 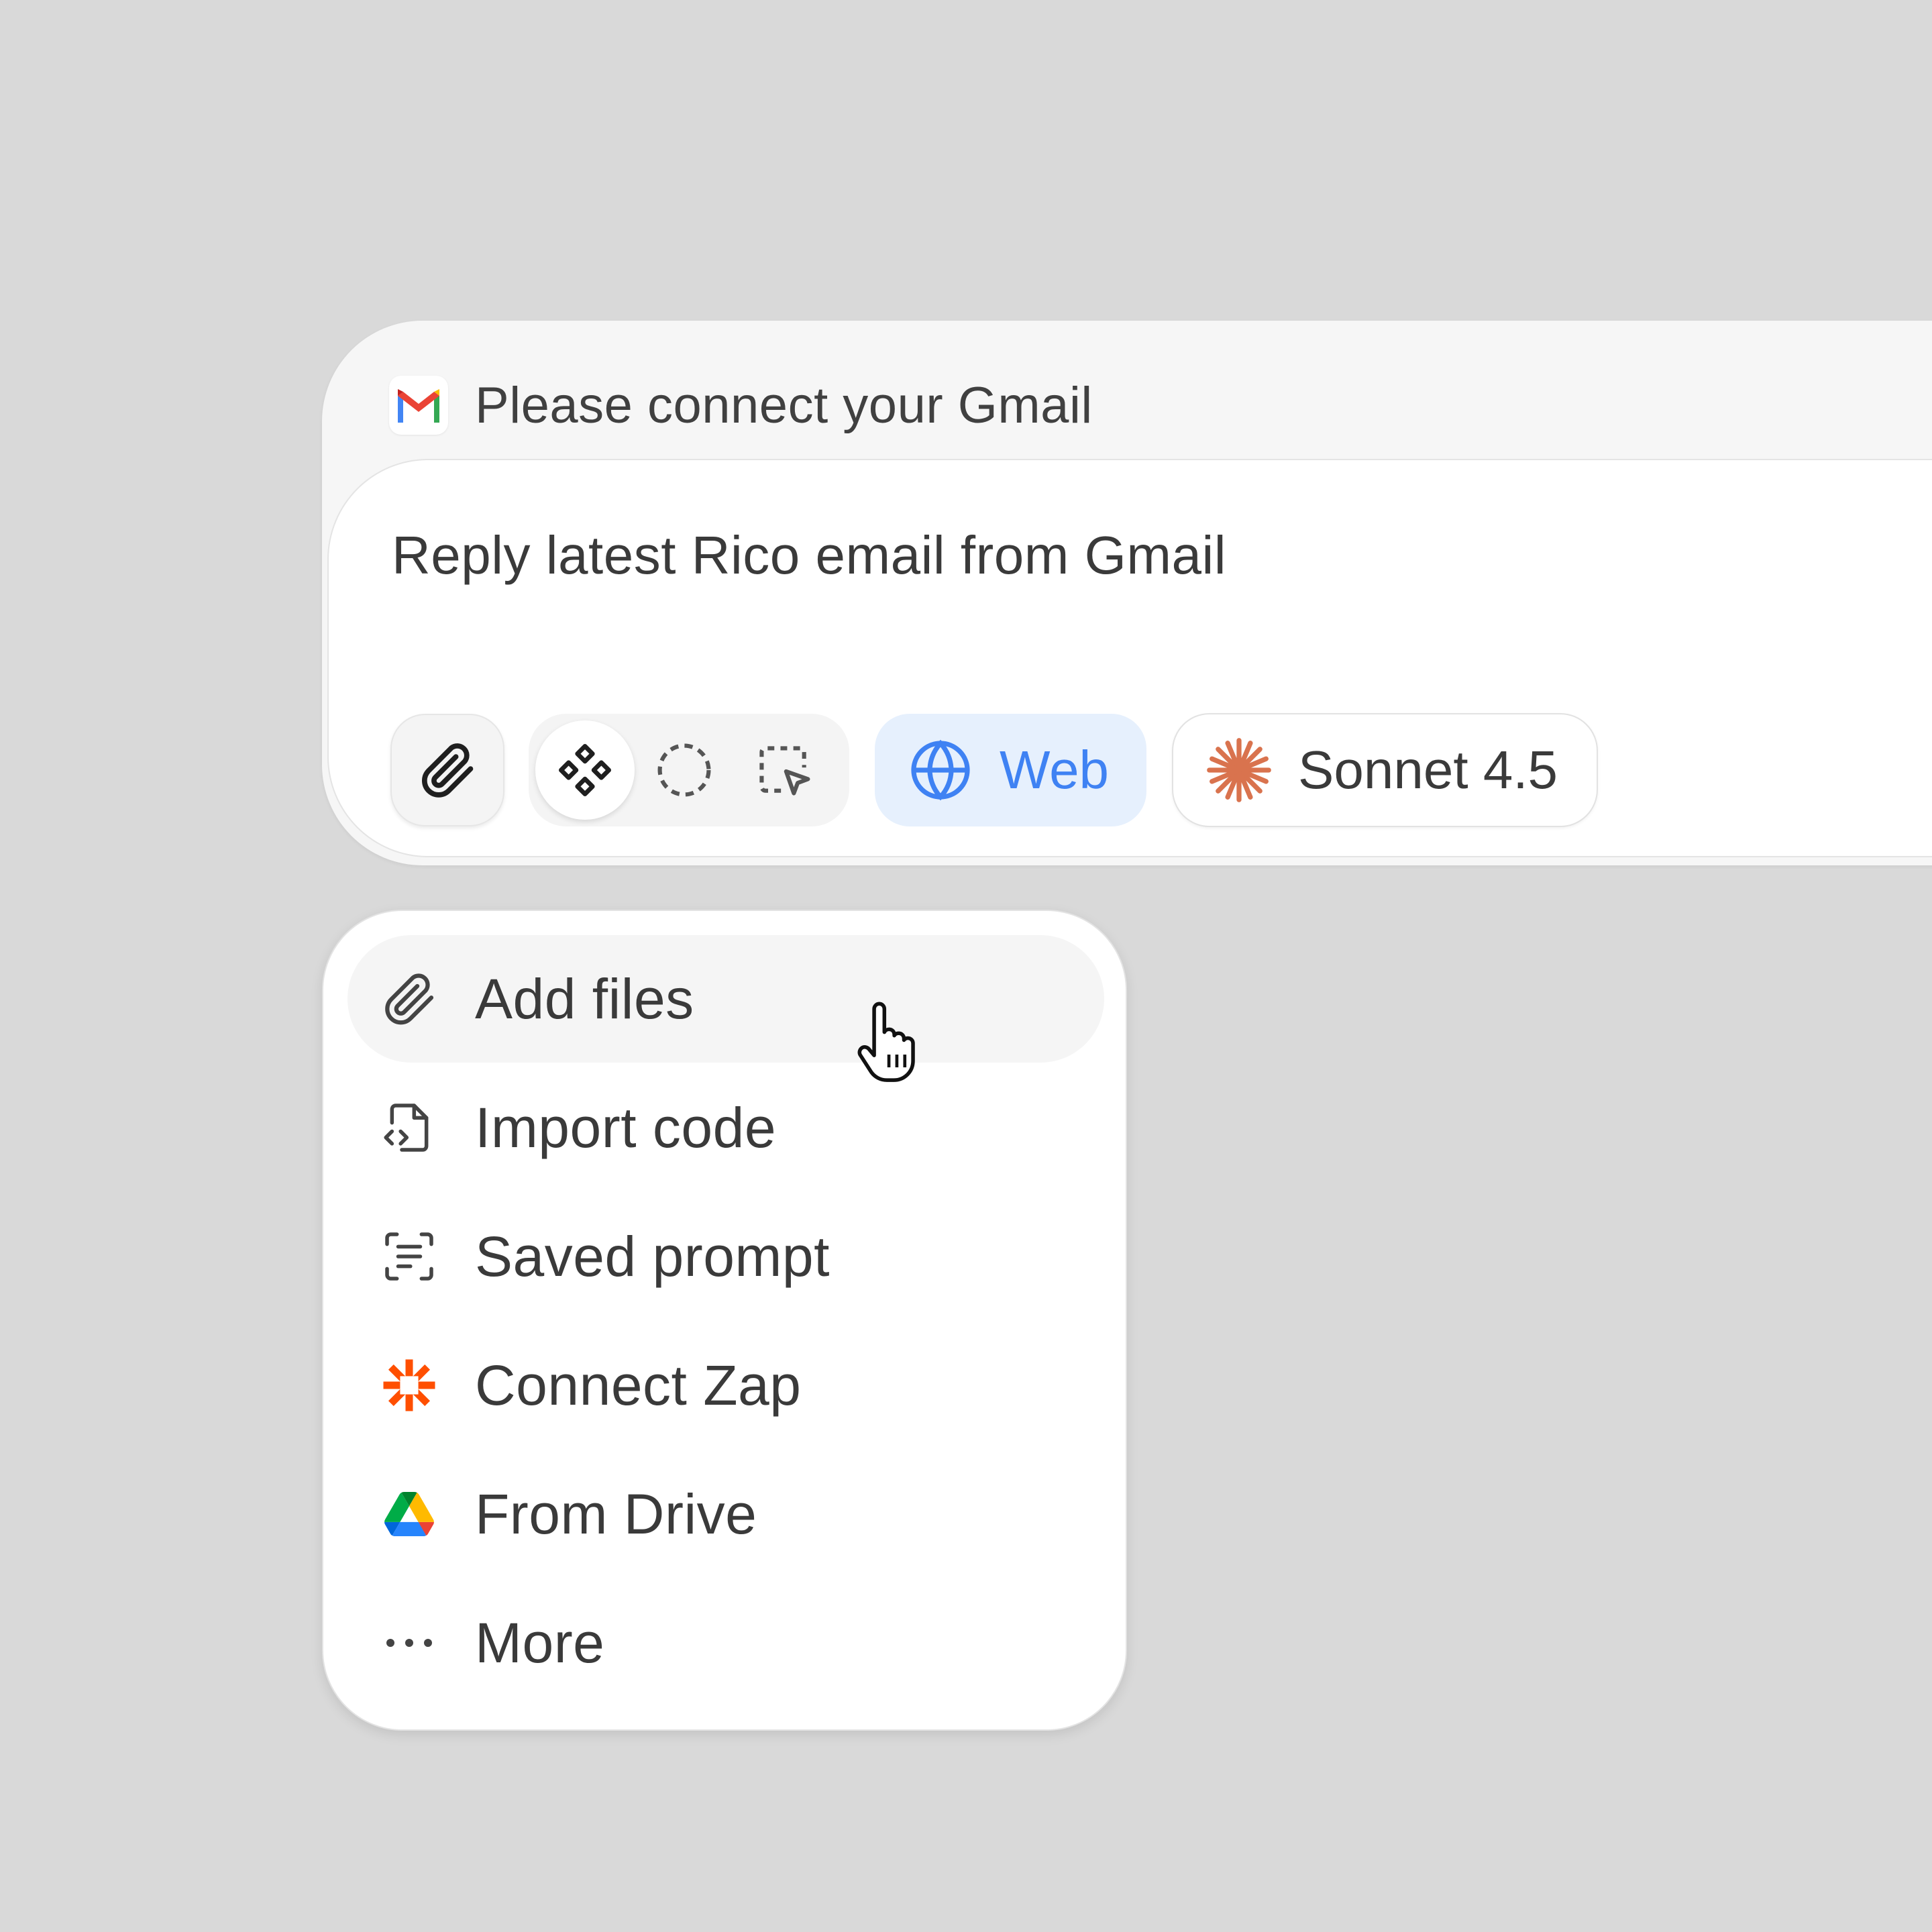 I want to click on select-region-icon, so click(x=784, y=771).